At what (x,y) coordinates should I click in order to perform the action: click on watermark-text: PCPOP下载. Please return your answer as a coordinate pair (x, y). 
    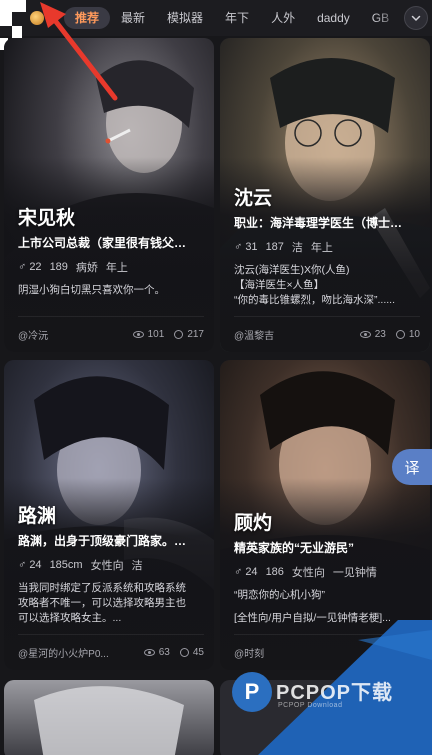
    Looking at the image, I should click on (335, 693).